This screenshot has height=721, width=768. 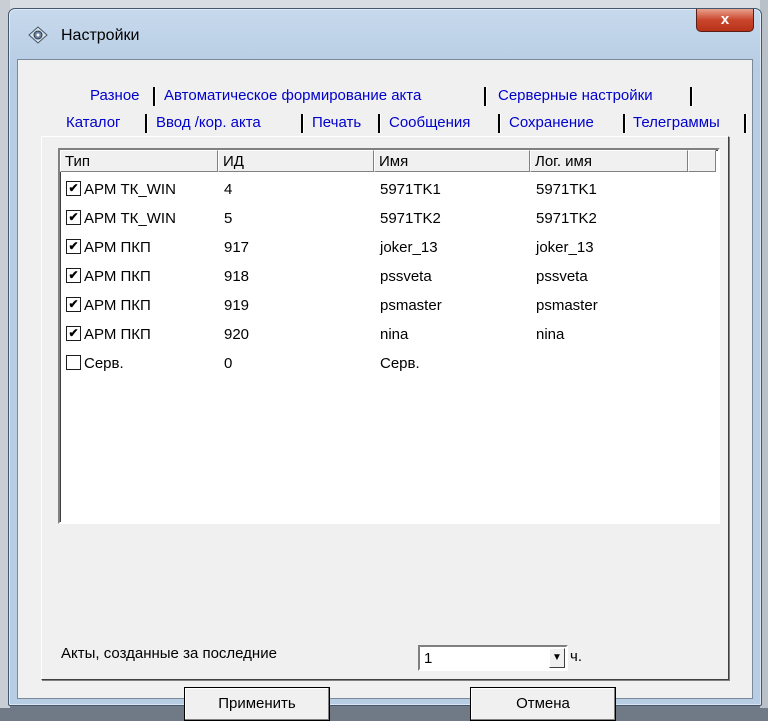 I want to click on close-button: x, so click(x=725, y=20).